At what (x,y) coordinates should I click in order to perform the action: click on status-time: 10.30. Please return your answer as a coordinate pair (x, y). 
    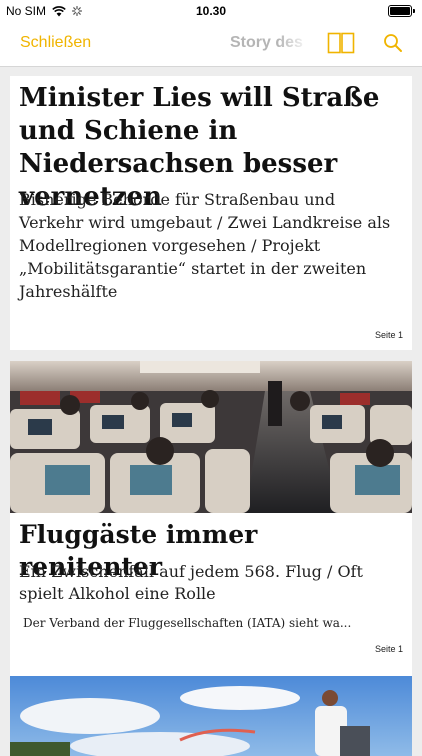
    Looking at the image, I should click on (211, 11).